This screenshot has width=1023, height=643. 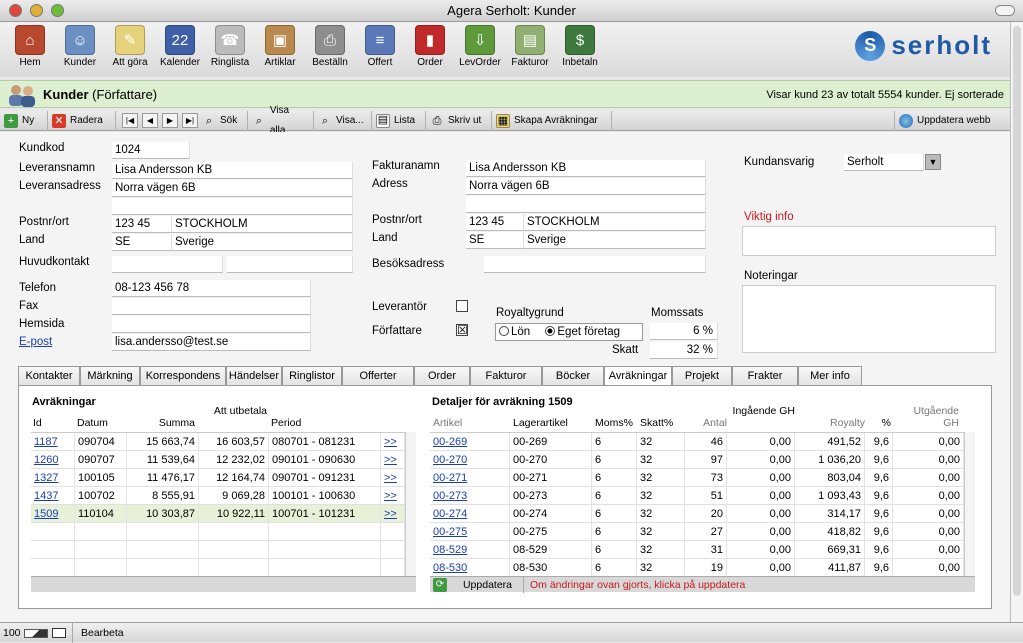 I want to click on forfattare-checkbox: ☒, so click(x=462, y=330).